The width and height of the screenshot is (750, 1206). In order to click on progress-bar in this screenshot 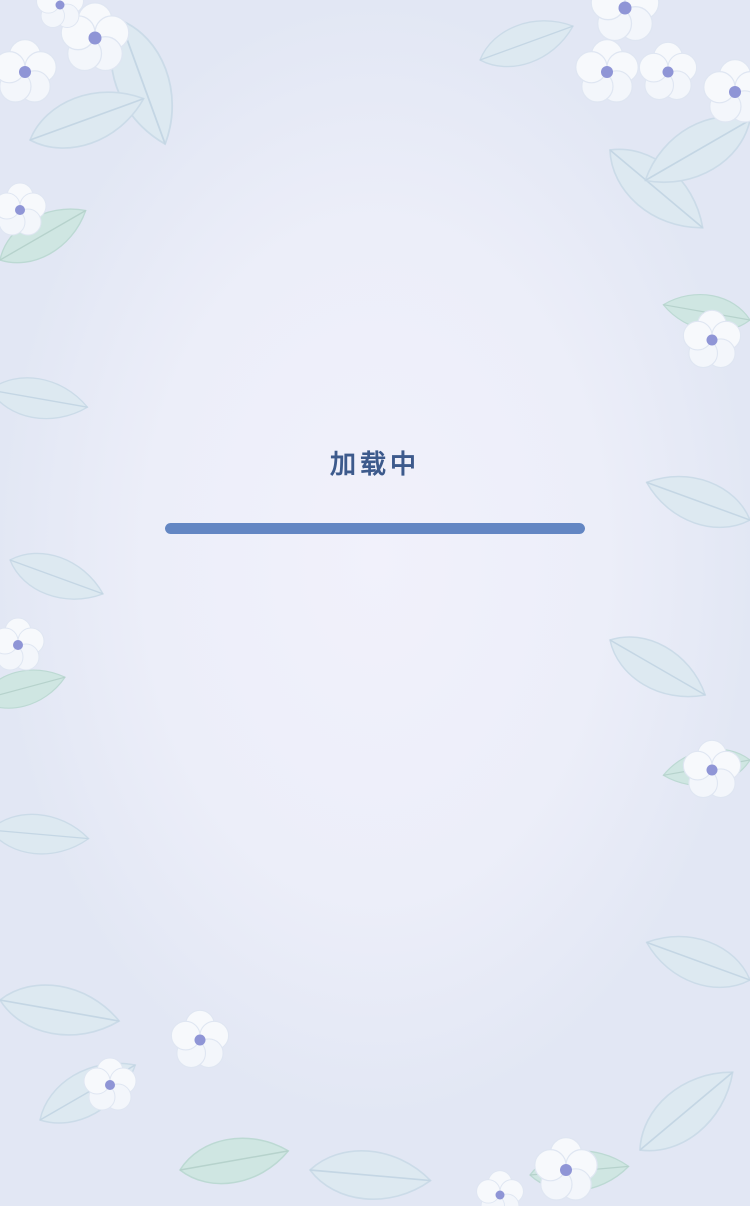, I will do `click(375, 528)`.